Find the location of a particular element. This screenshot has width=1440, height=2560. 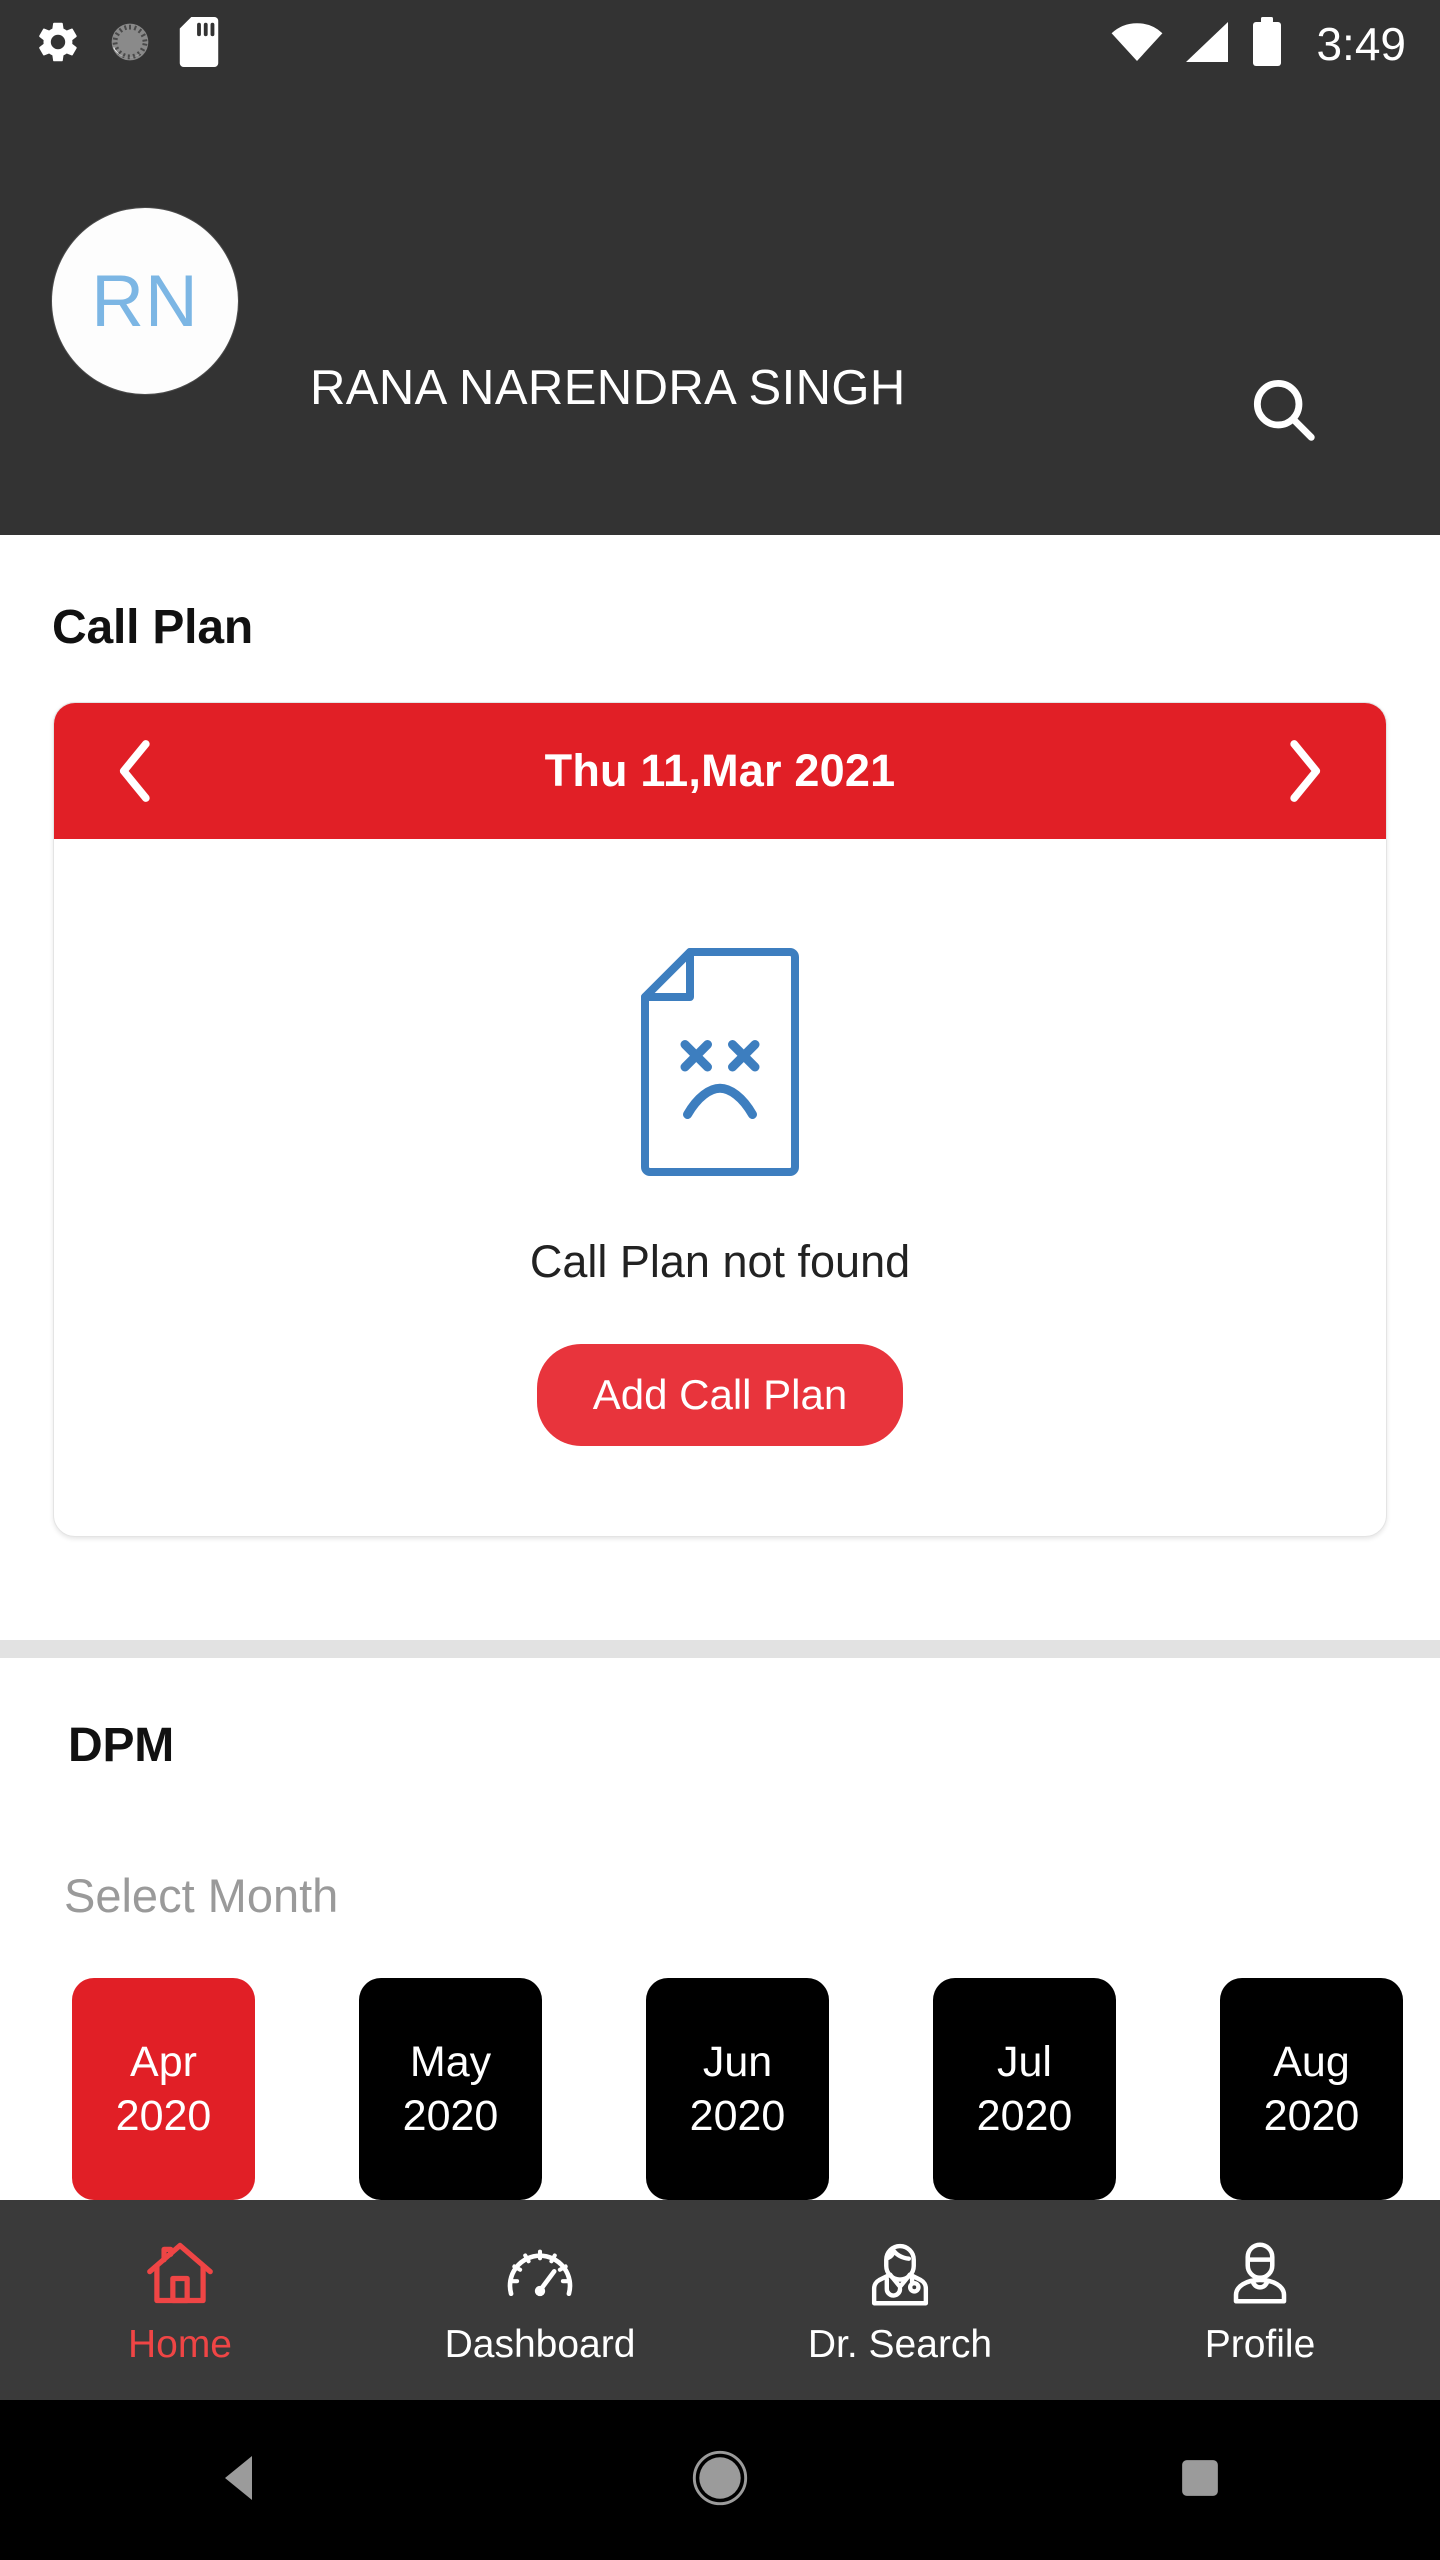

avatar: RN is located at coordinates (145, 301).